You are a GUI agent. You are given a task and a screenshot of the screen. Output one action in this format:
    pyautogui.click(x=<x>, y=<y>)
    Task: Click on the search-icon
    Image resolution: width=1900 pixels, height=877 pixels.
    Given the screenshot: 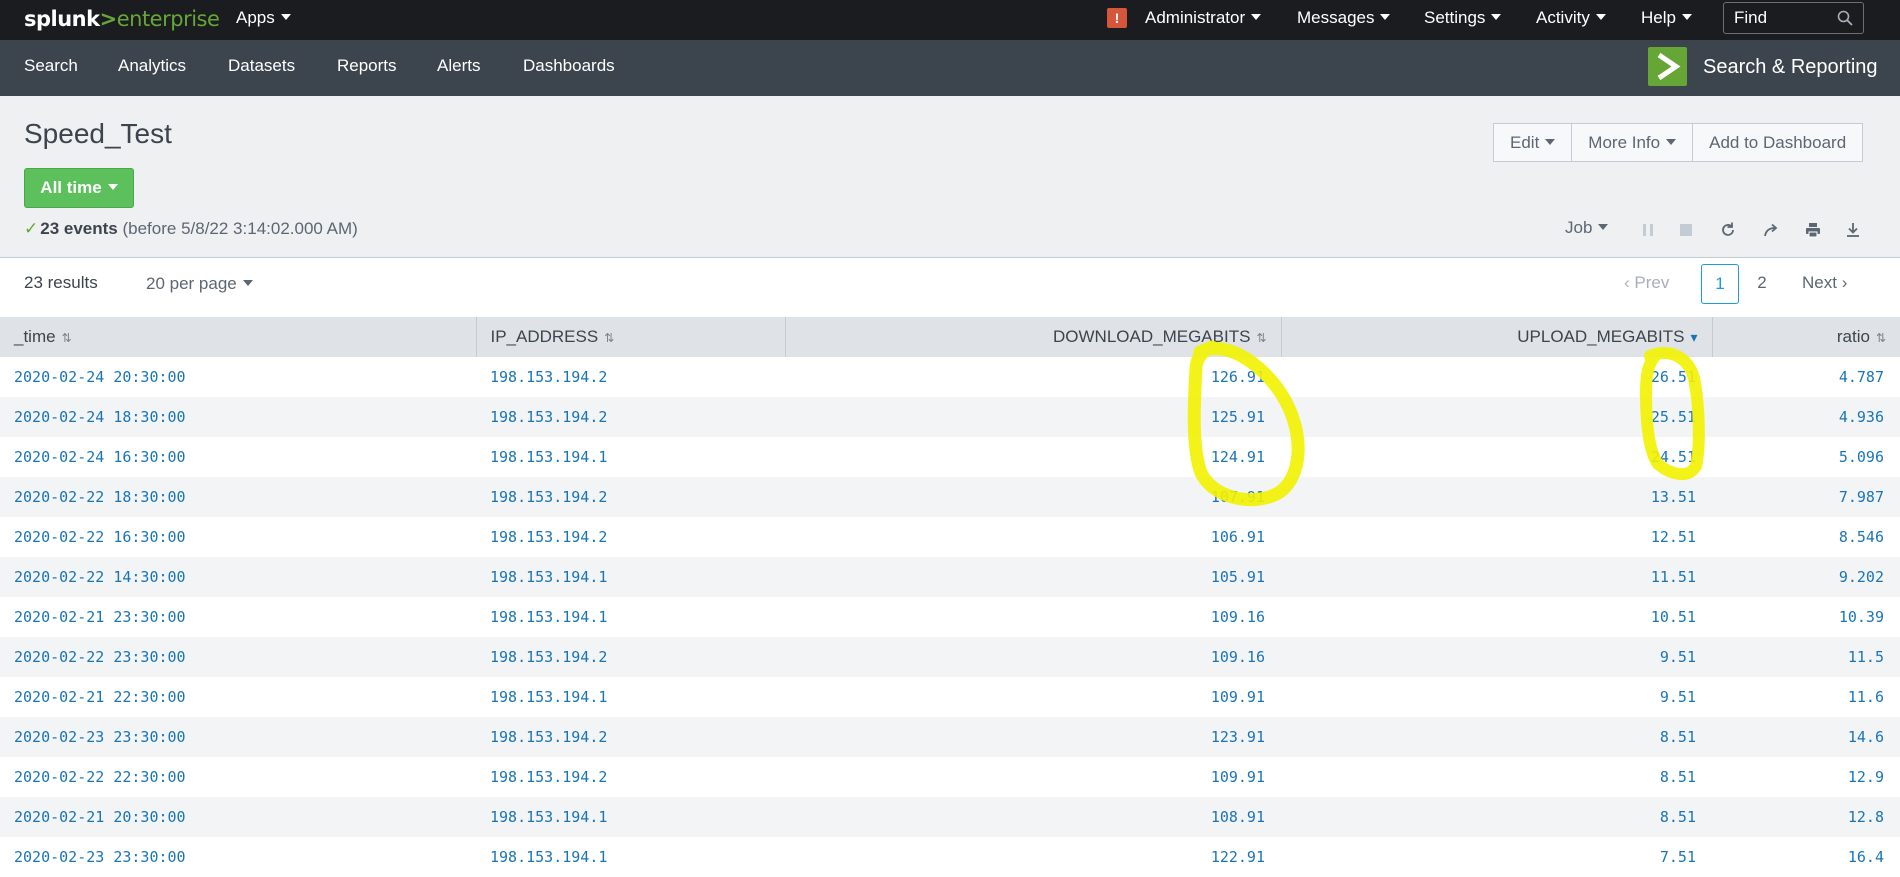 What is the action you would take?
    pyautogui.click(x=1845, y=18)
    